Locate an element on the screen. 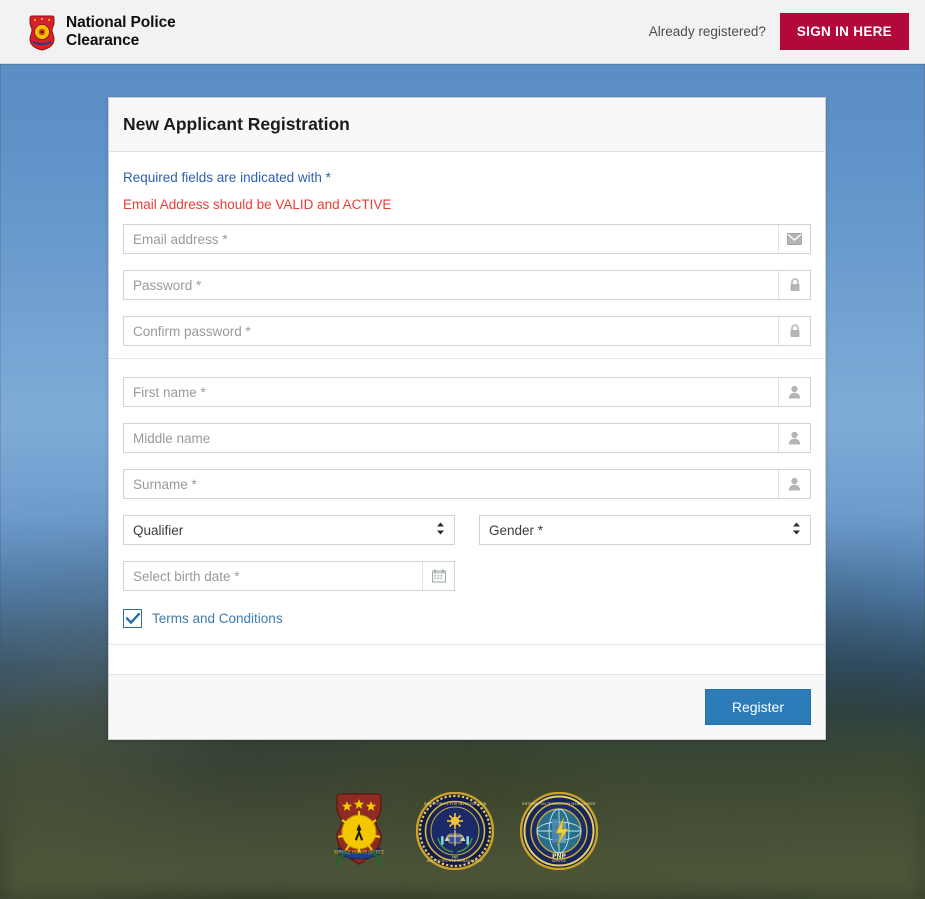 The height and width of the screenshot is (899, 925). envelope-icon is located at coordinates (794, 239).